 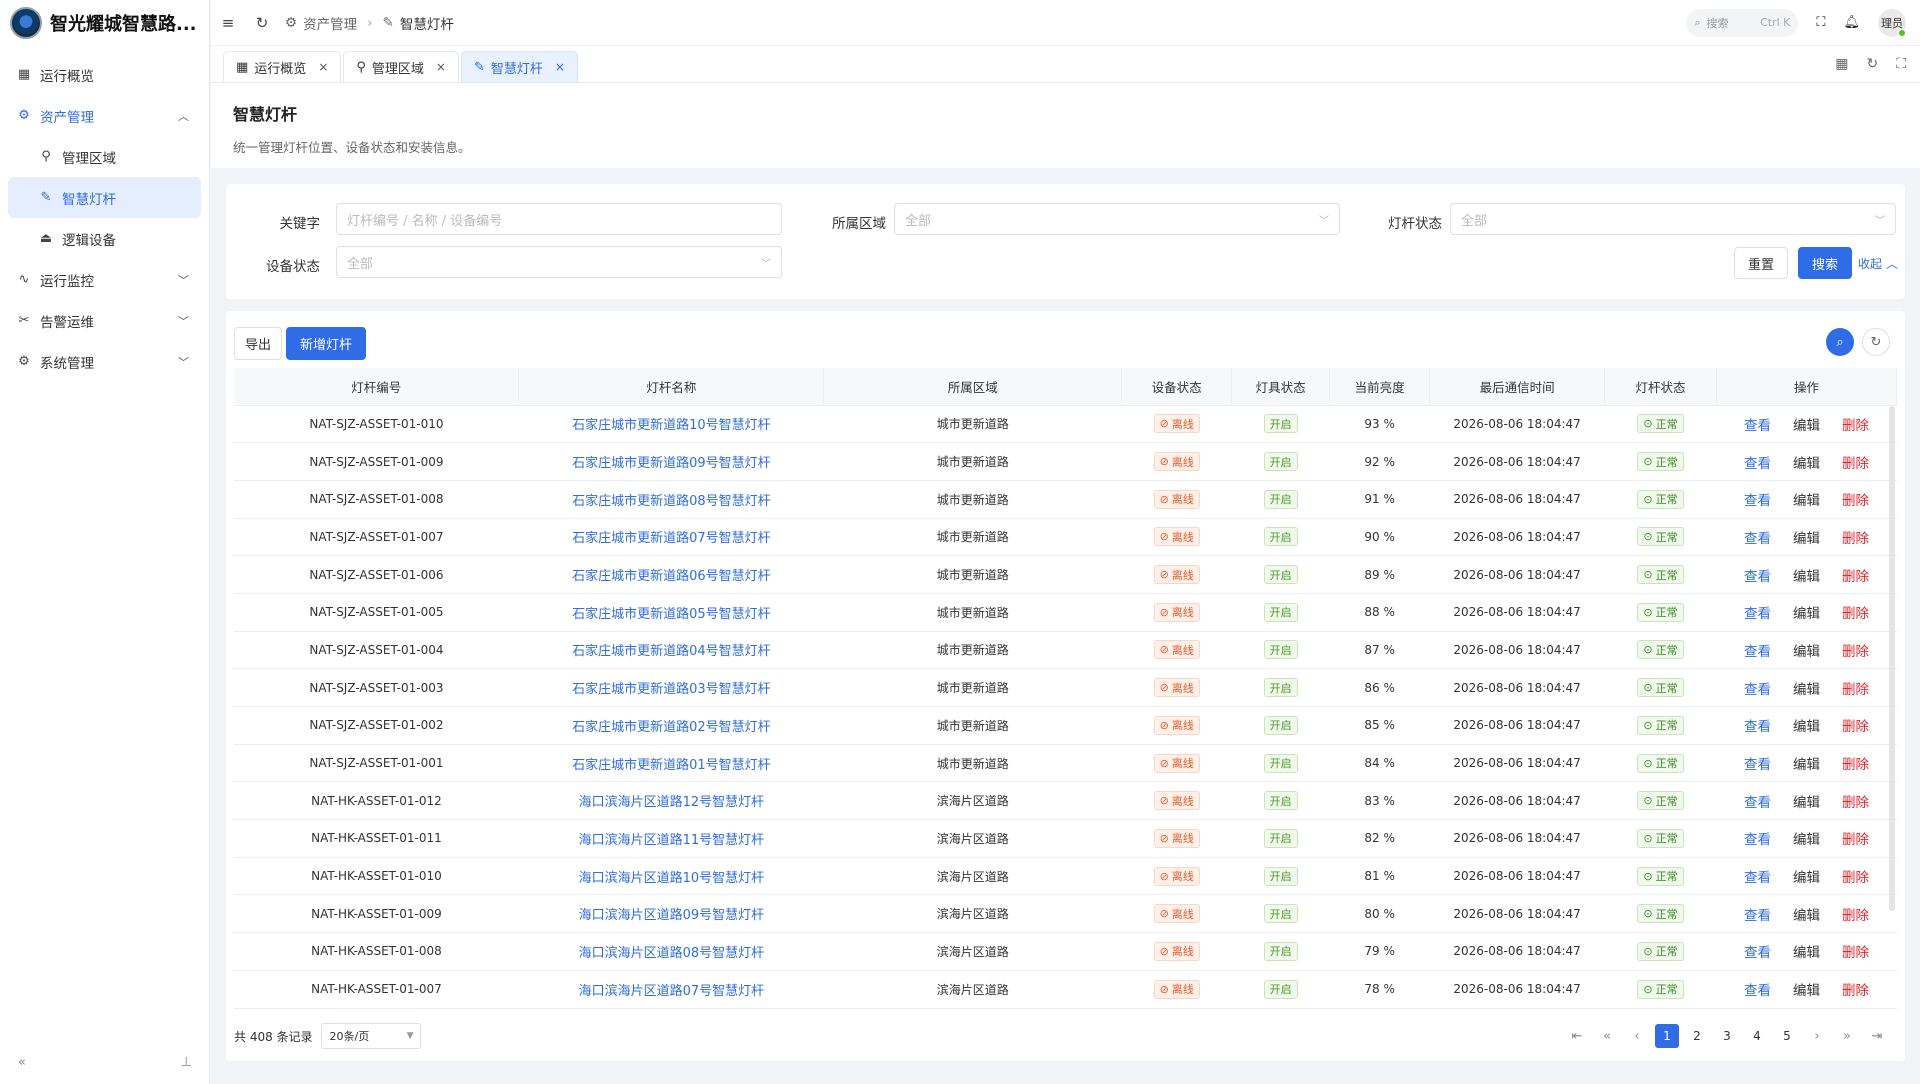 I want to click on next-jump-icon: », so click(x=1847, y=1036).